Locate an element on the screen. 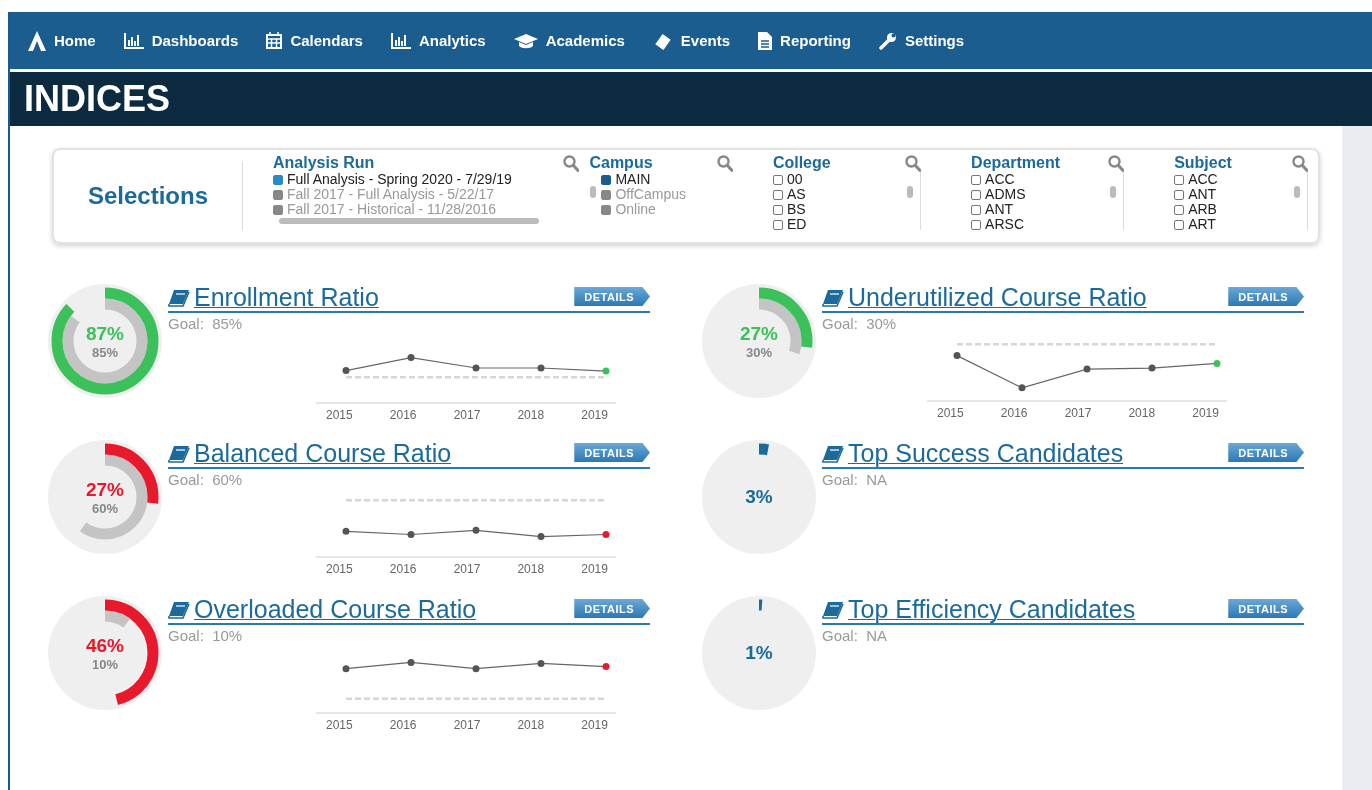 Image resolution: width=1372 pixels, height=790 pixels. nav-link: Dashboards is located at coordinates (181, 40).